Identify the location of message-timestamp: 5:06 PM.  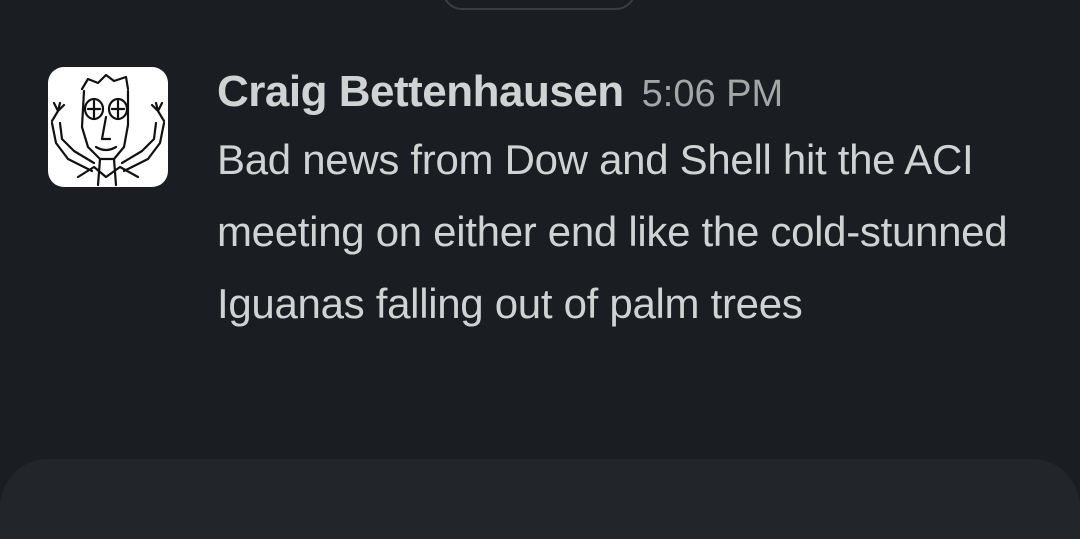
(713, 94).